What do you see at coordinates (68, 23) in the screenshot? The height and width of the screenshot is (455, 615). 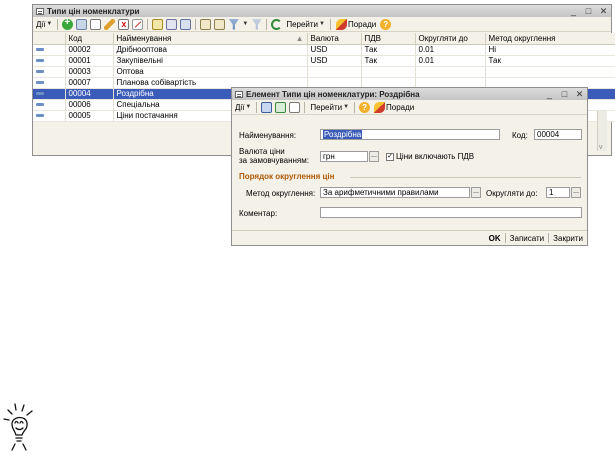 I see `add-icon` at bounding box center [68, 23].